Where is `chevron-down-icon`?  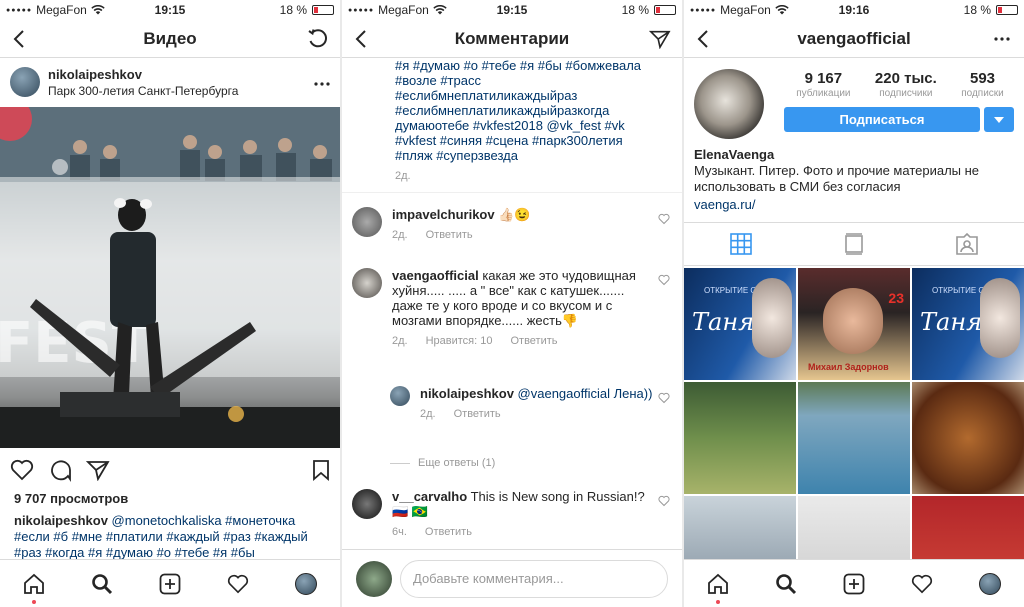
chevron-down-icon is located at coordinates (999, 119).